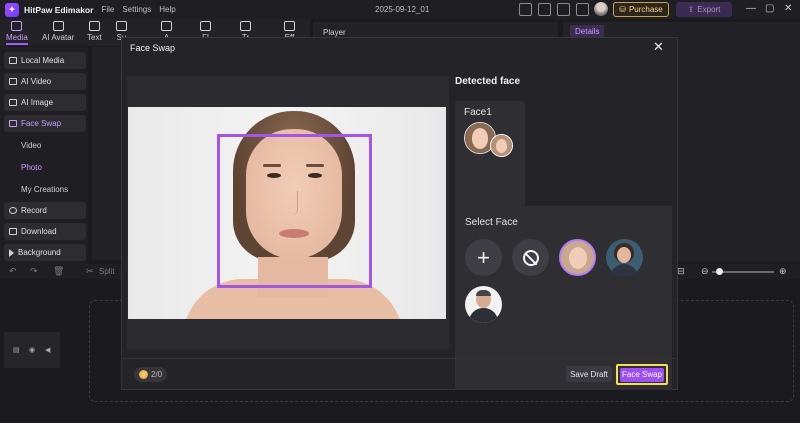 Image resolution: width=800 pixels, height=423 pixels. I want to click on sidebar-subitem-video: Video, so click(31, 145).